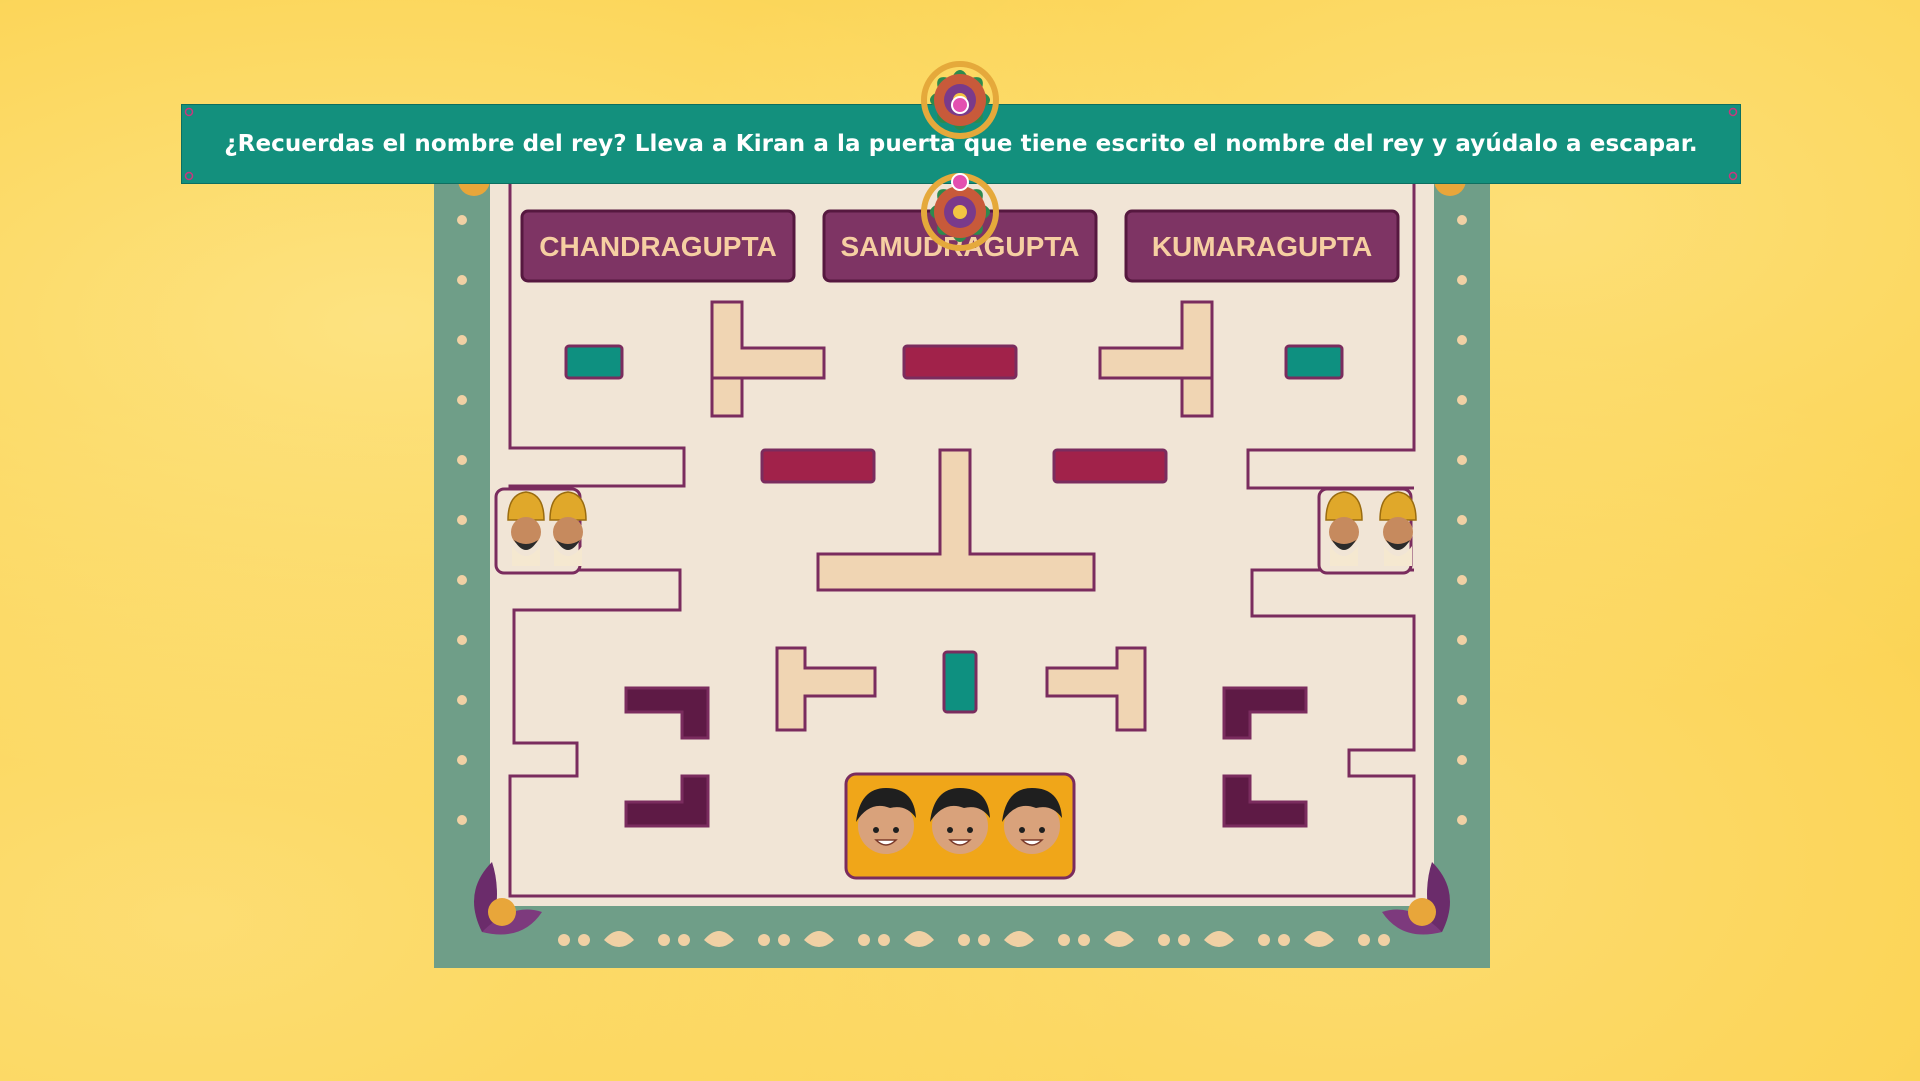 Image resolution: width=1920 pixels, height=1081 pixels. I want to click on door-label: KUMARAGUPTA, so click(1262, 246).